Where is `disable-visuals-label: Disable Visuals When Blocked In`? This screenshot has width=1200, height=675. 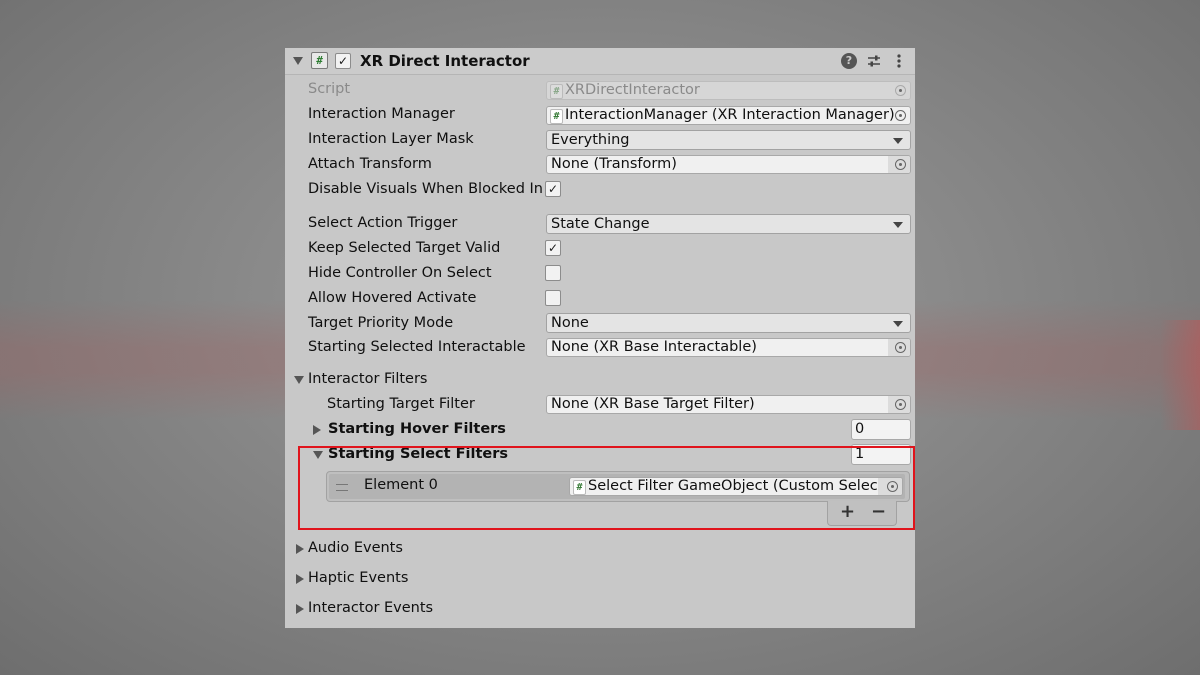 disable-visuals-label: Disable Visuals When Blocked In is located at coordinates (425, 189).